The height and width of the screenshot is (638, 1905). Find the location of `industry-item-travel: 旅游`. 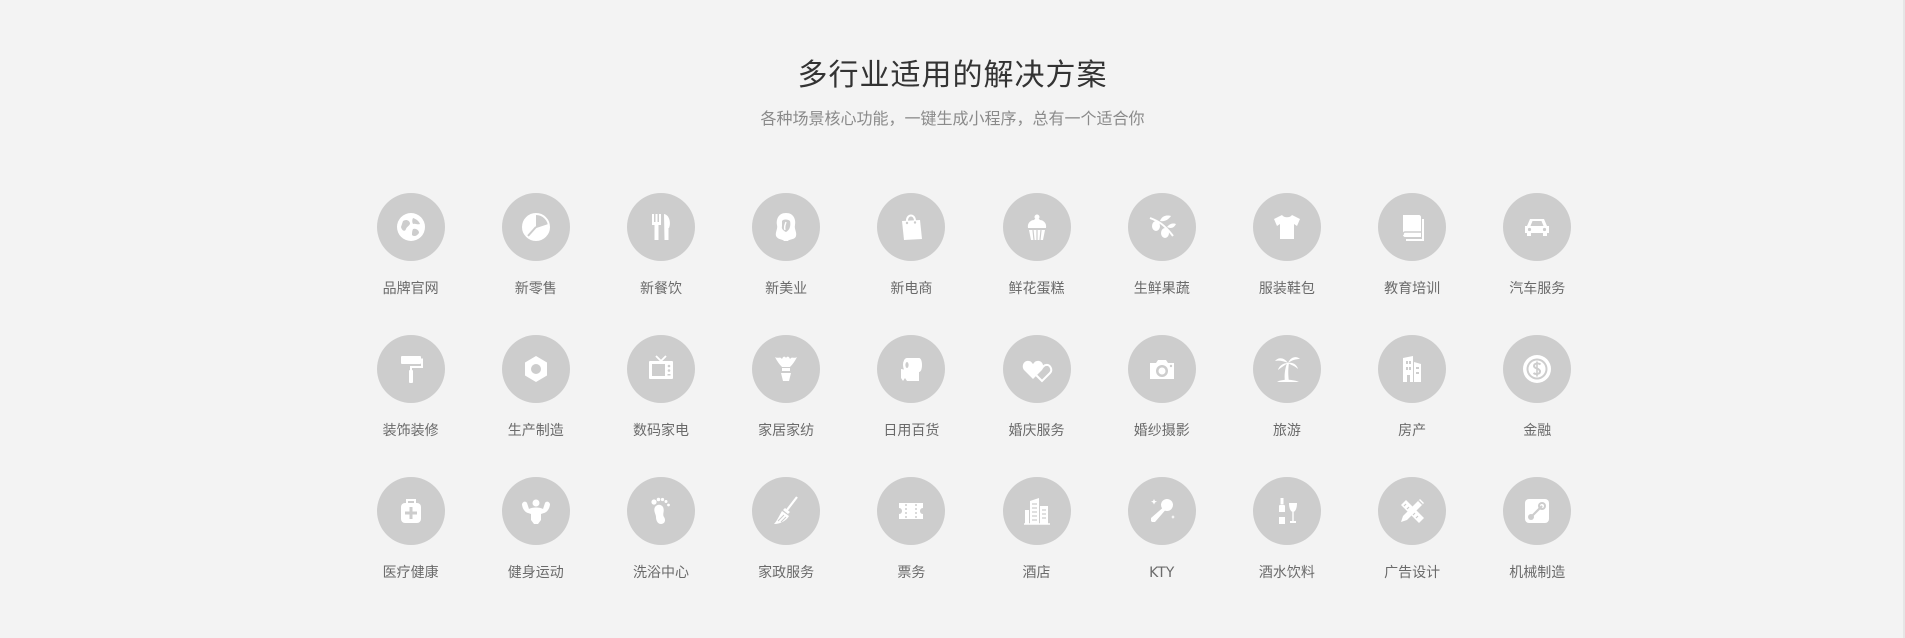

industry-item-travel: 旅游 is located at coordinates (1286, 406).